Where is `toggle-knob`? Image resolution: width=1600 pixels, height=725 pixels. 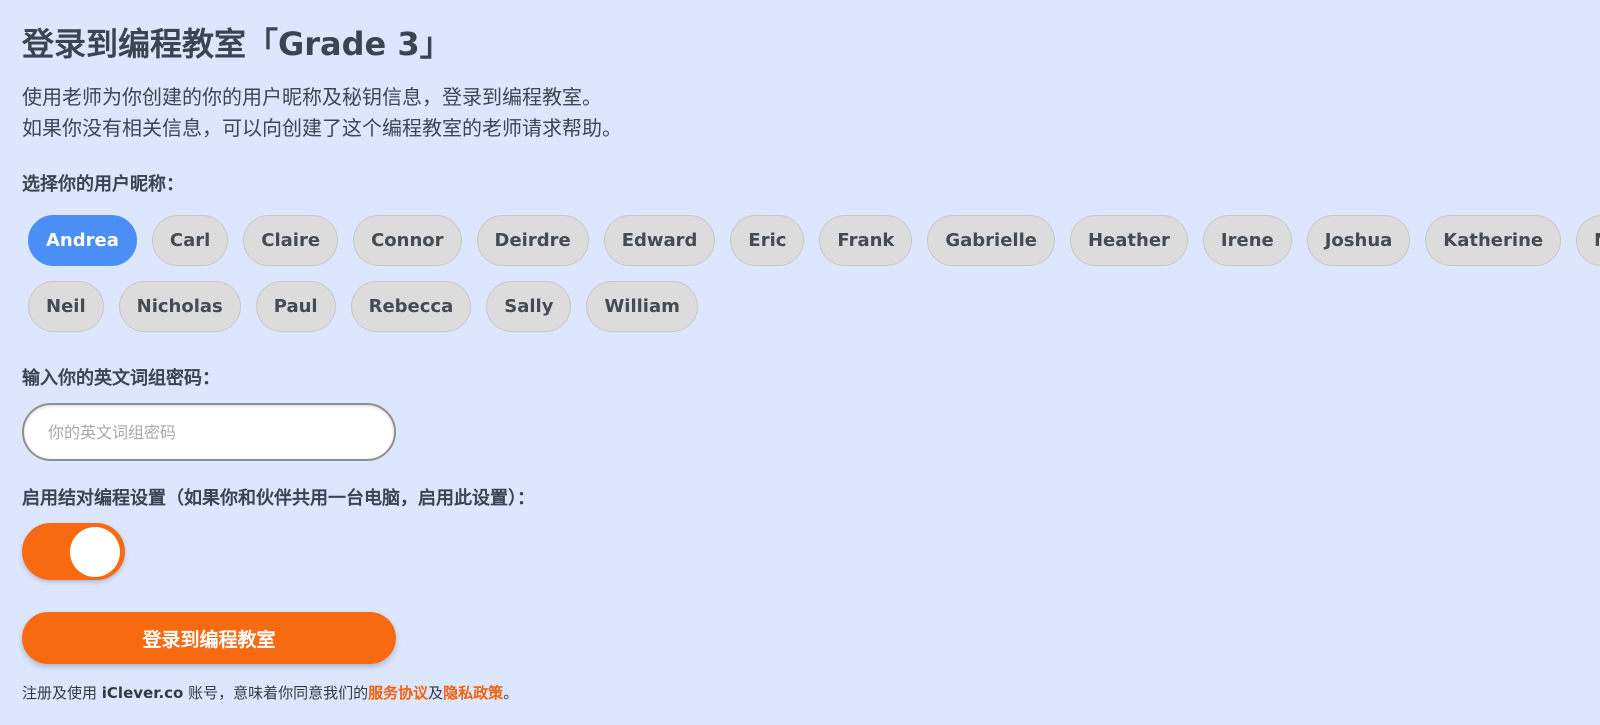 toggle-knob is located at coordinates (95, 552).